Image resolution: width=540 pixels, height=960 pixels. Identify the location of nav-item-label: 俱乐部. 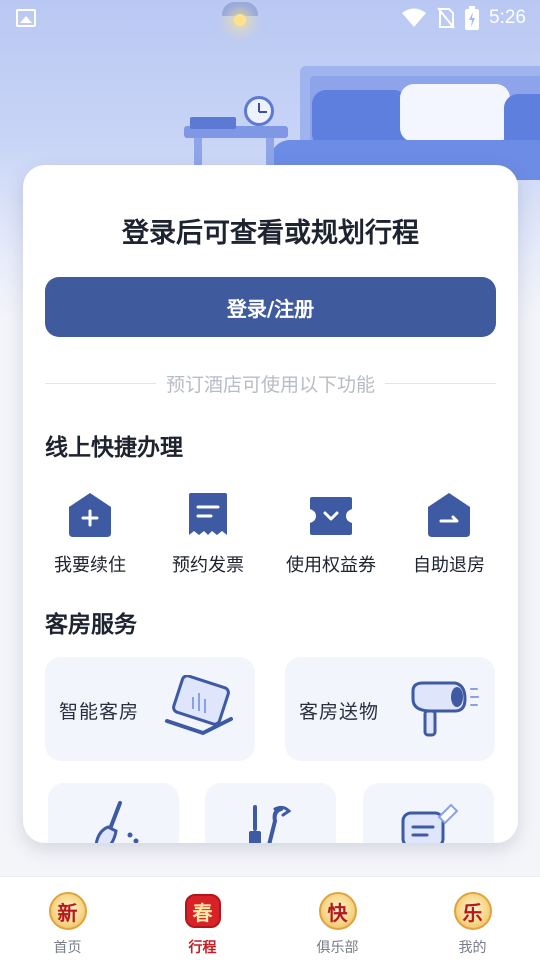
(337, 948).